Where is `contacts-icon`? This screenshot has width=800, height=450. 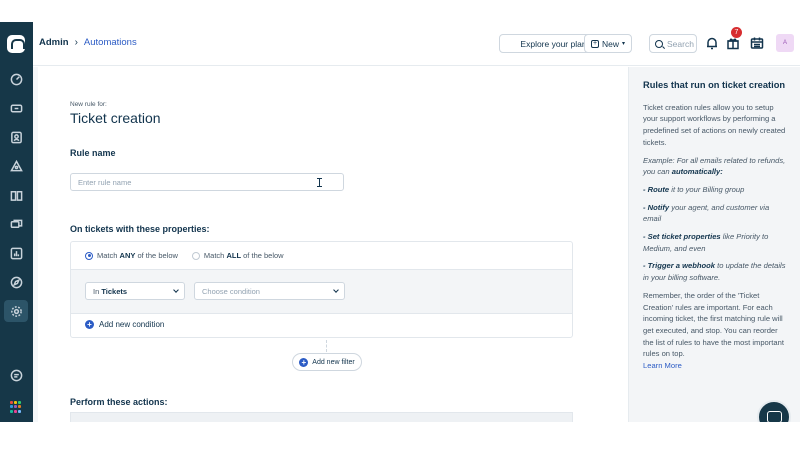
contacts-icon is located at coordinates (16, 137).